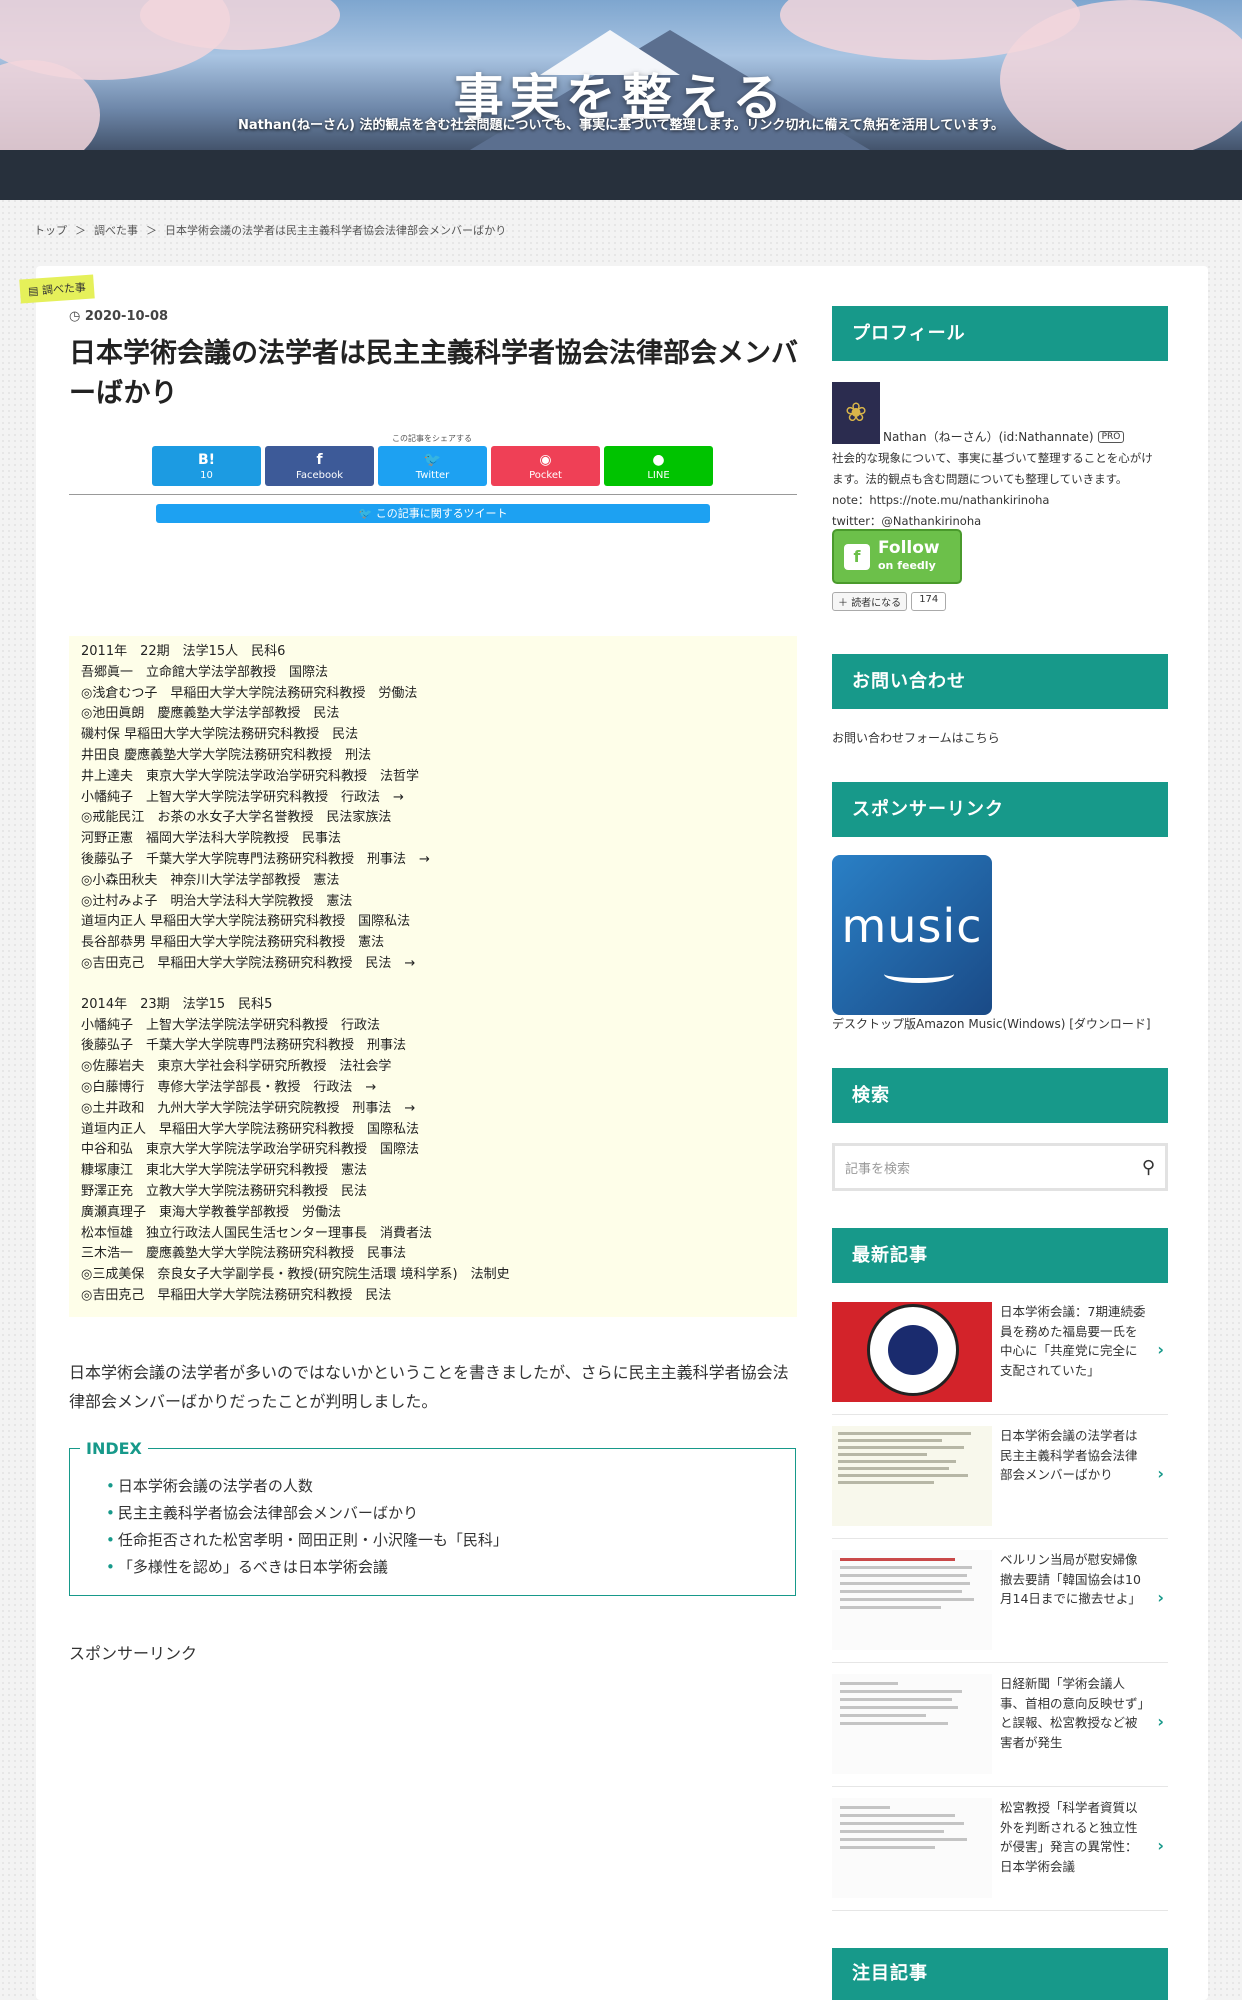 This screenshot has width=1242, height=2000. Describe the element at coordinates (658, 466) in the screenshot. I see `line-share-button: ● LINE` at that location.